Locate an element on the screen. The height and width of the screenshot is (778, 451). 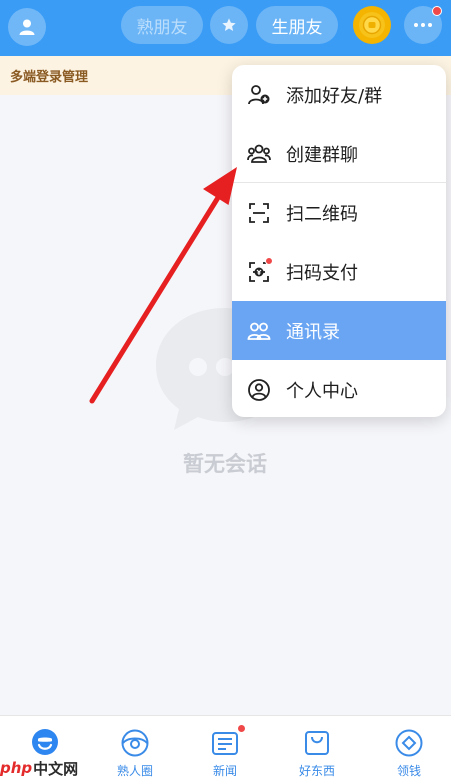
coin-button is located at coordinates (372, 25).